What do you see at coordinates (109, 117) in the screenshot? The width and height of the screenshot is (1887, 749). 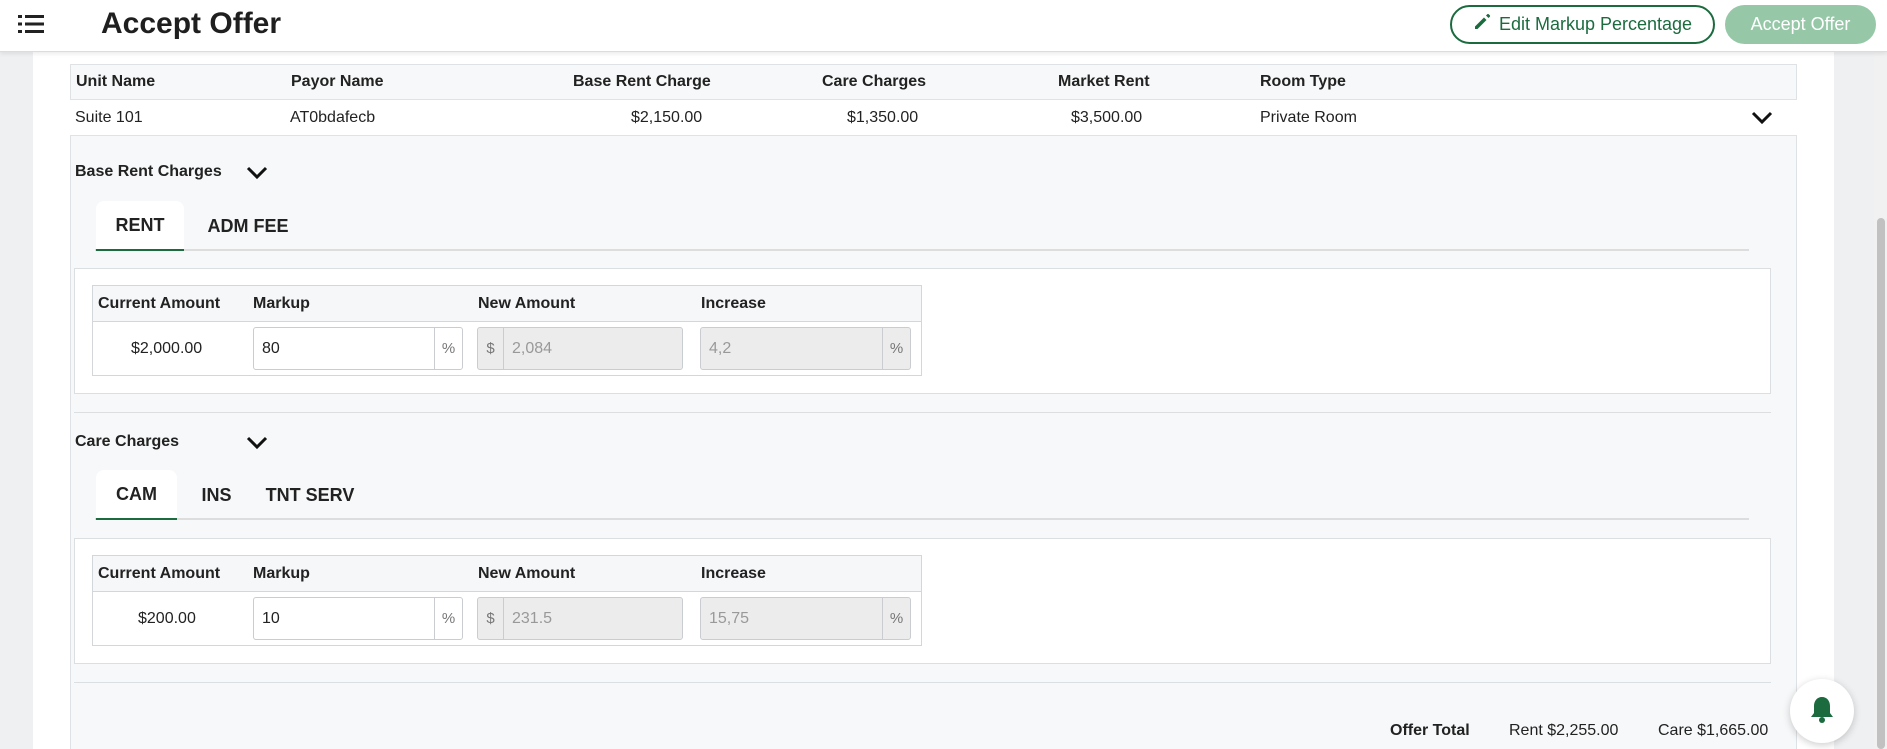 I see `unit-name: Suite 101` at bounding box center [109, 117].